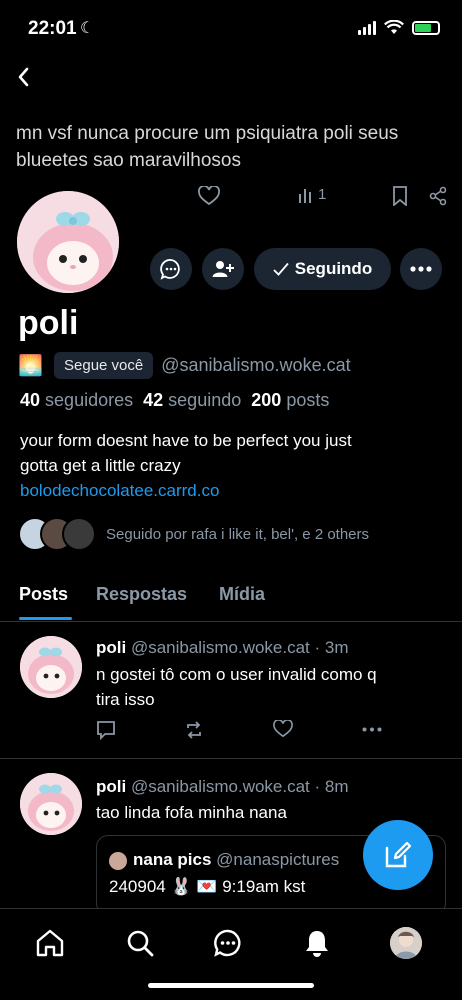 The height and width of the screenshot is (1000, 462). I want to click on followers-stat: 40 seguidores, so click(76, 400).